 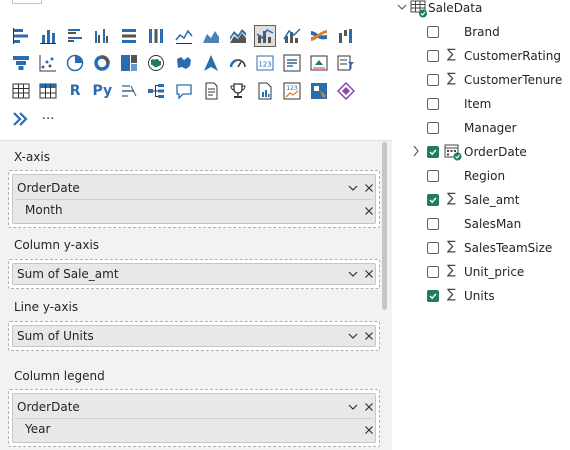 I want to click on line-chart-icon, so click(x=184, y=36).